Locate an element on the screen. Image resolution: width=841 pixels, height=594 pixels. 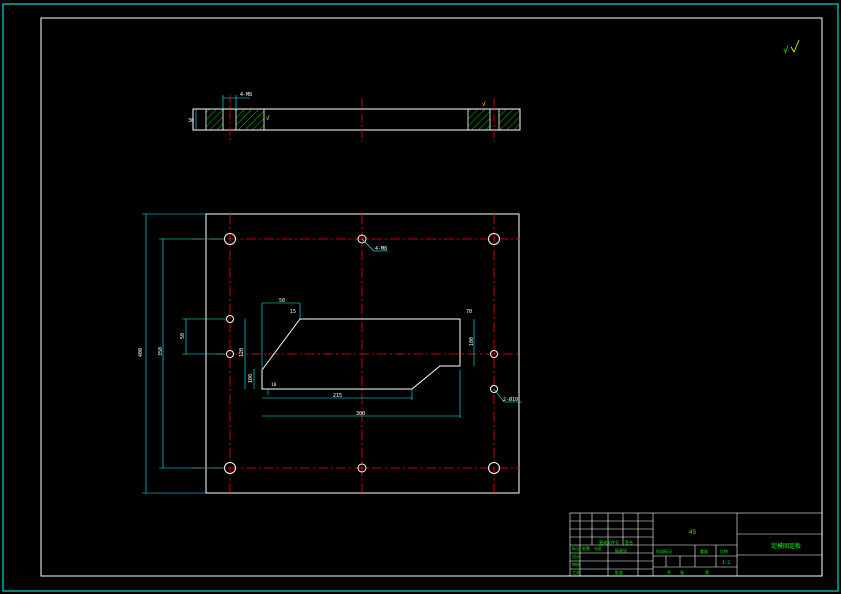
tb-label-15: 第 is located at coordinates (707, 572).